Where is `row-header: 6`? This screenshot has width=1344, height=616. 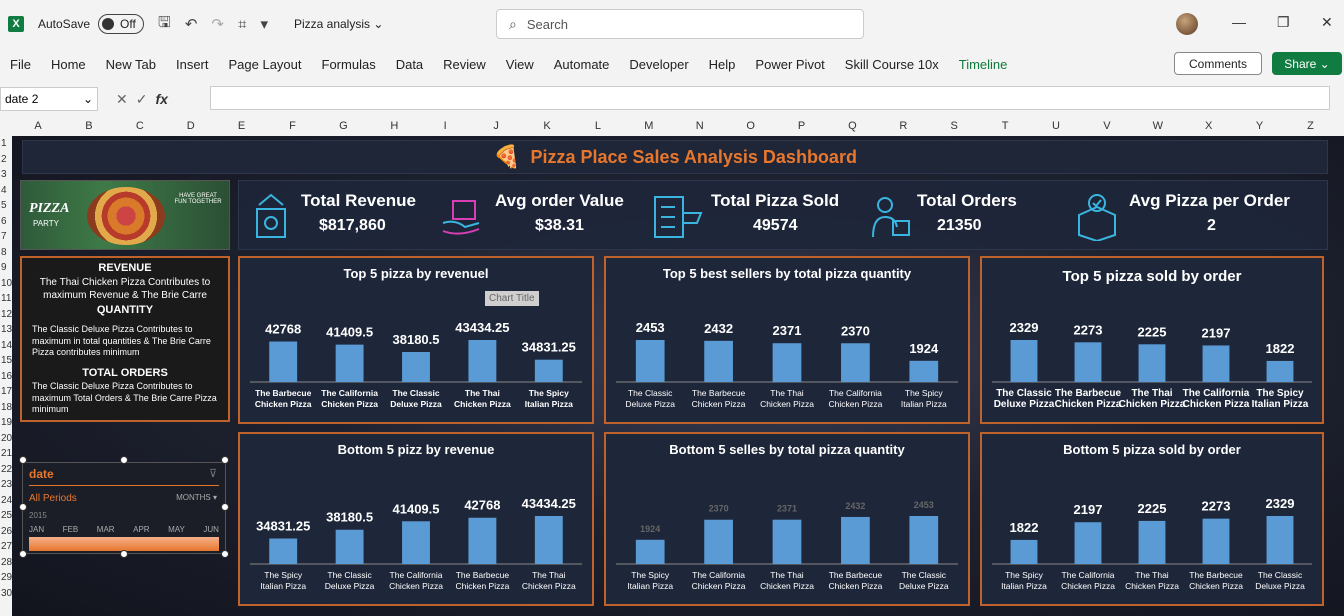
row-header: 6 is located at coordinates (4, 221).